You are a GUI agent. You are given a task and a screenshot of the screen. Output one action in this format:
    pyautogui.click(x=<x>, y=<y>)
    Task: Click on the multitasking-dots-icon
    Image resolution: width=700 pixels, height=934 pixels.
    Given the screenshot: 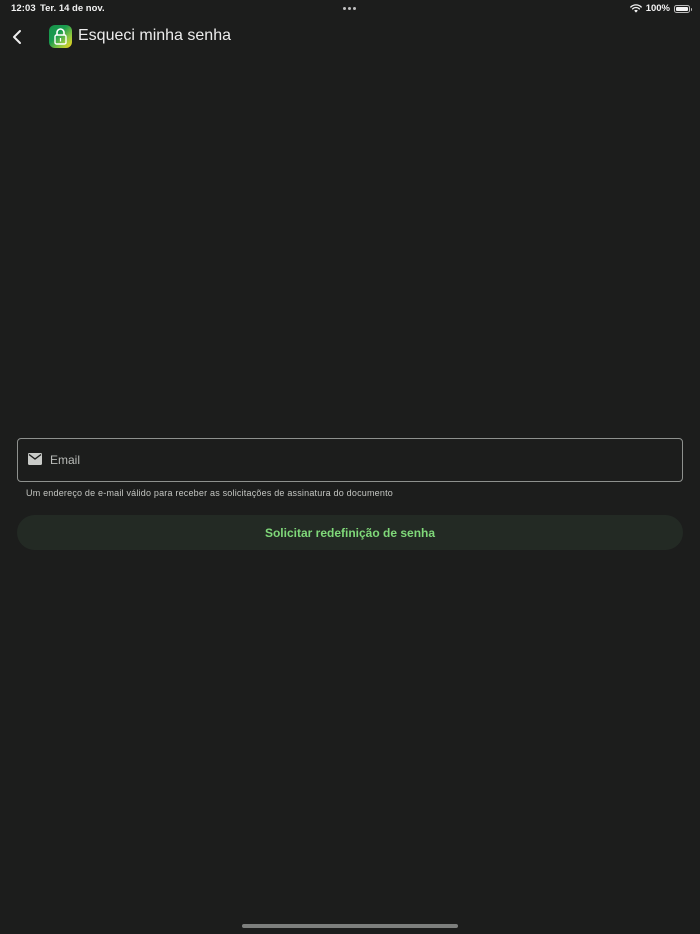 What is the action you would take?
    pyautogui.click(x=350, y=8)
    